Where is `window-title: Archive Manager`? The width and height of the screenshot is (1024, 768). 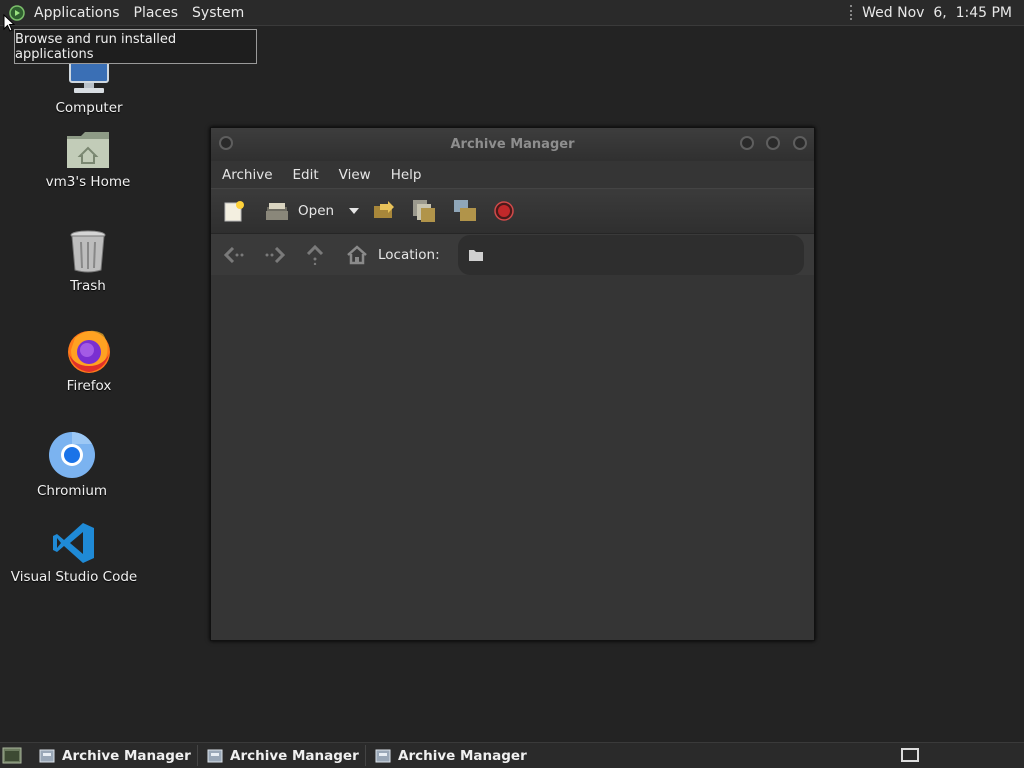 window-title: Archive Manager is located at coordinates (512, 144).